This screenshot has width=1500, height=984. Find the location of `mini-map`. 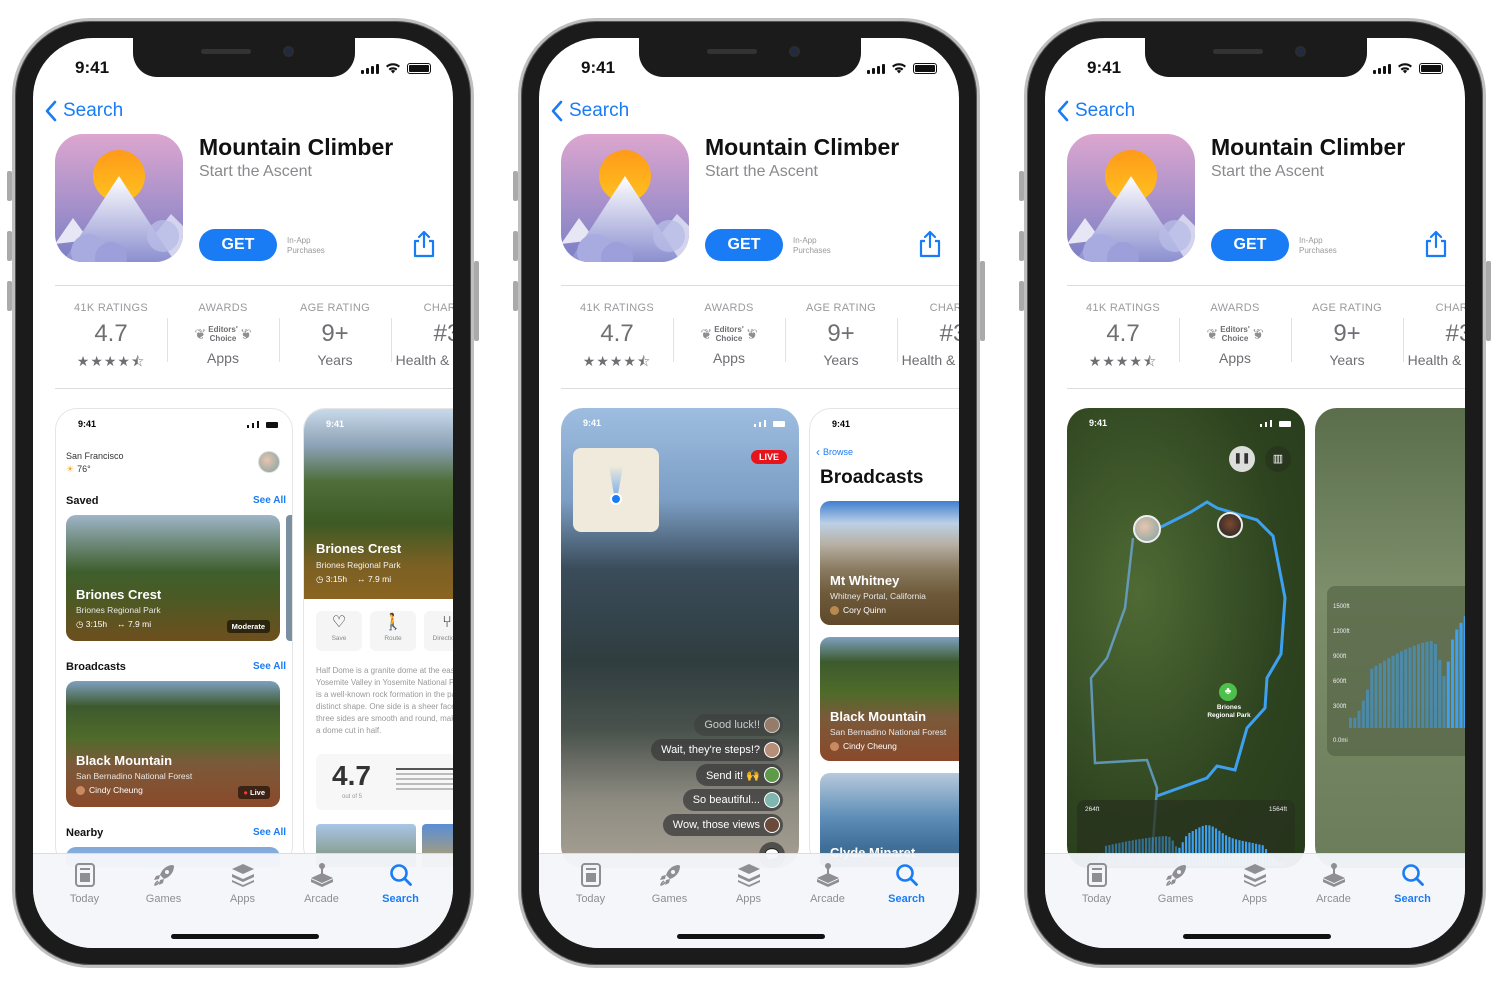

mini-map is located at coordinates (616, 490).